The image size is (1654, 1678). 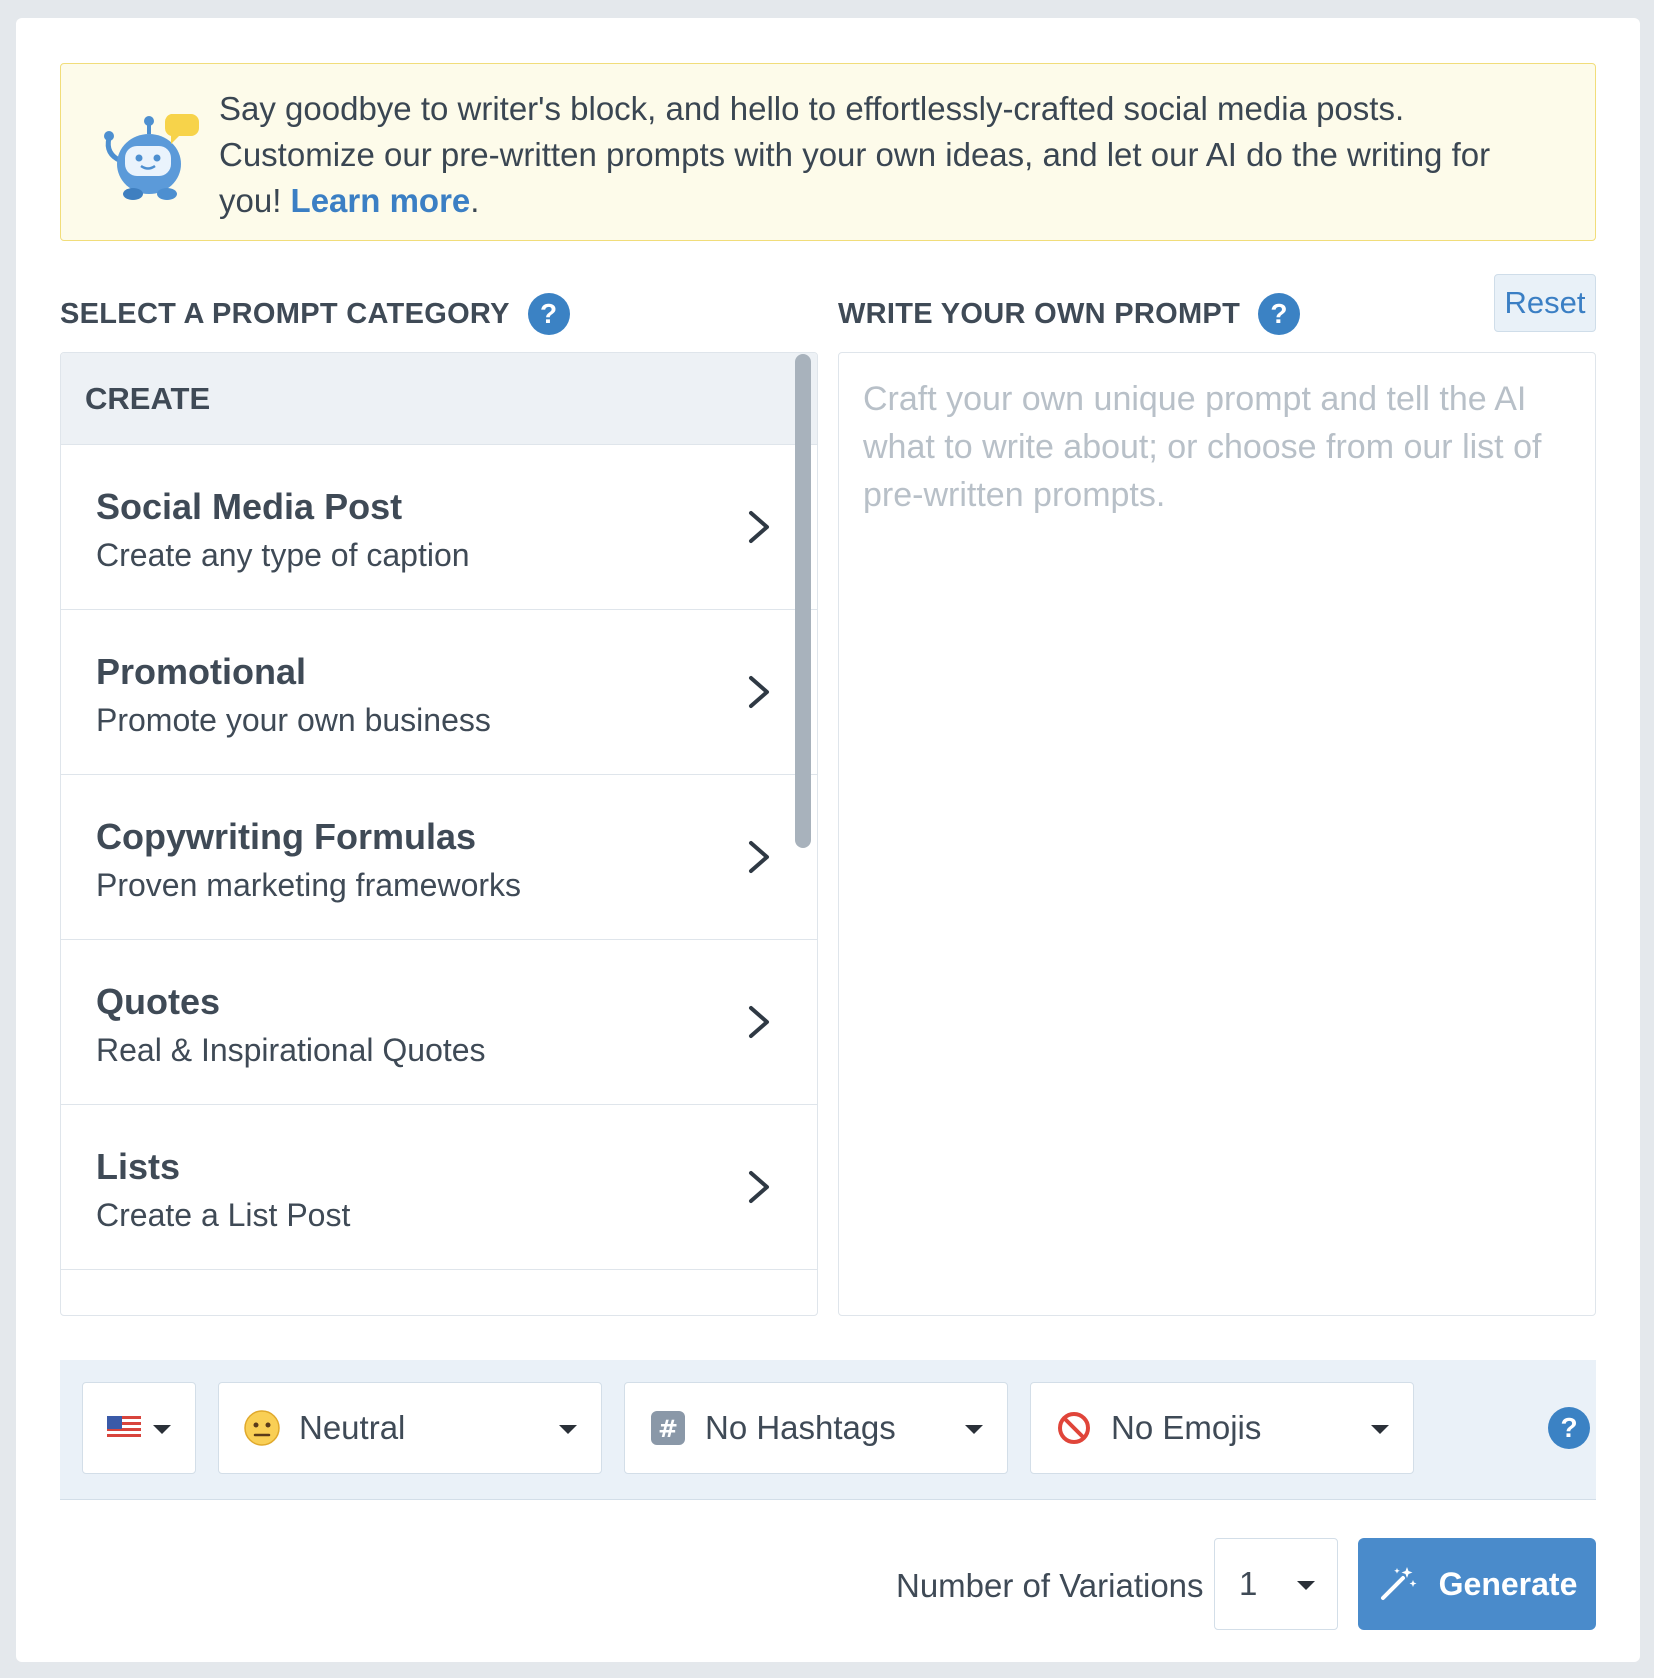 What do you see at coordinates (151, 157) in the screenshot?
I see `robot-icon` at bounding box center [151, 157].